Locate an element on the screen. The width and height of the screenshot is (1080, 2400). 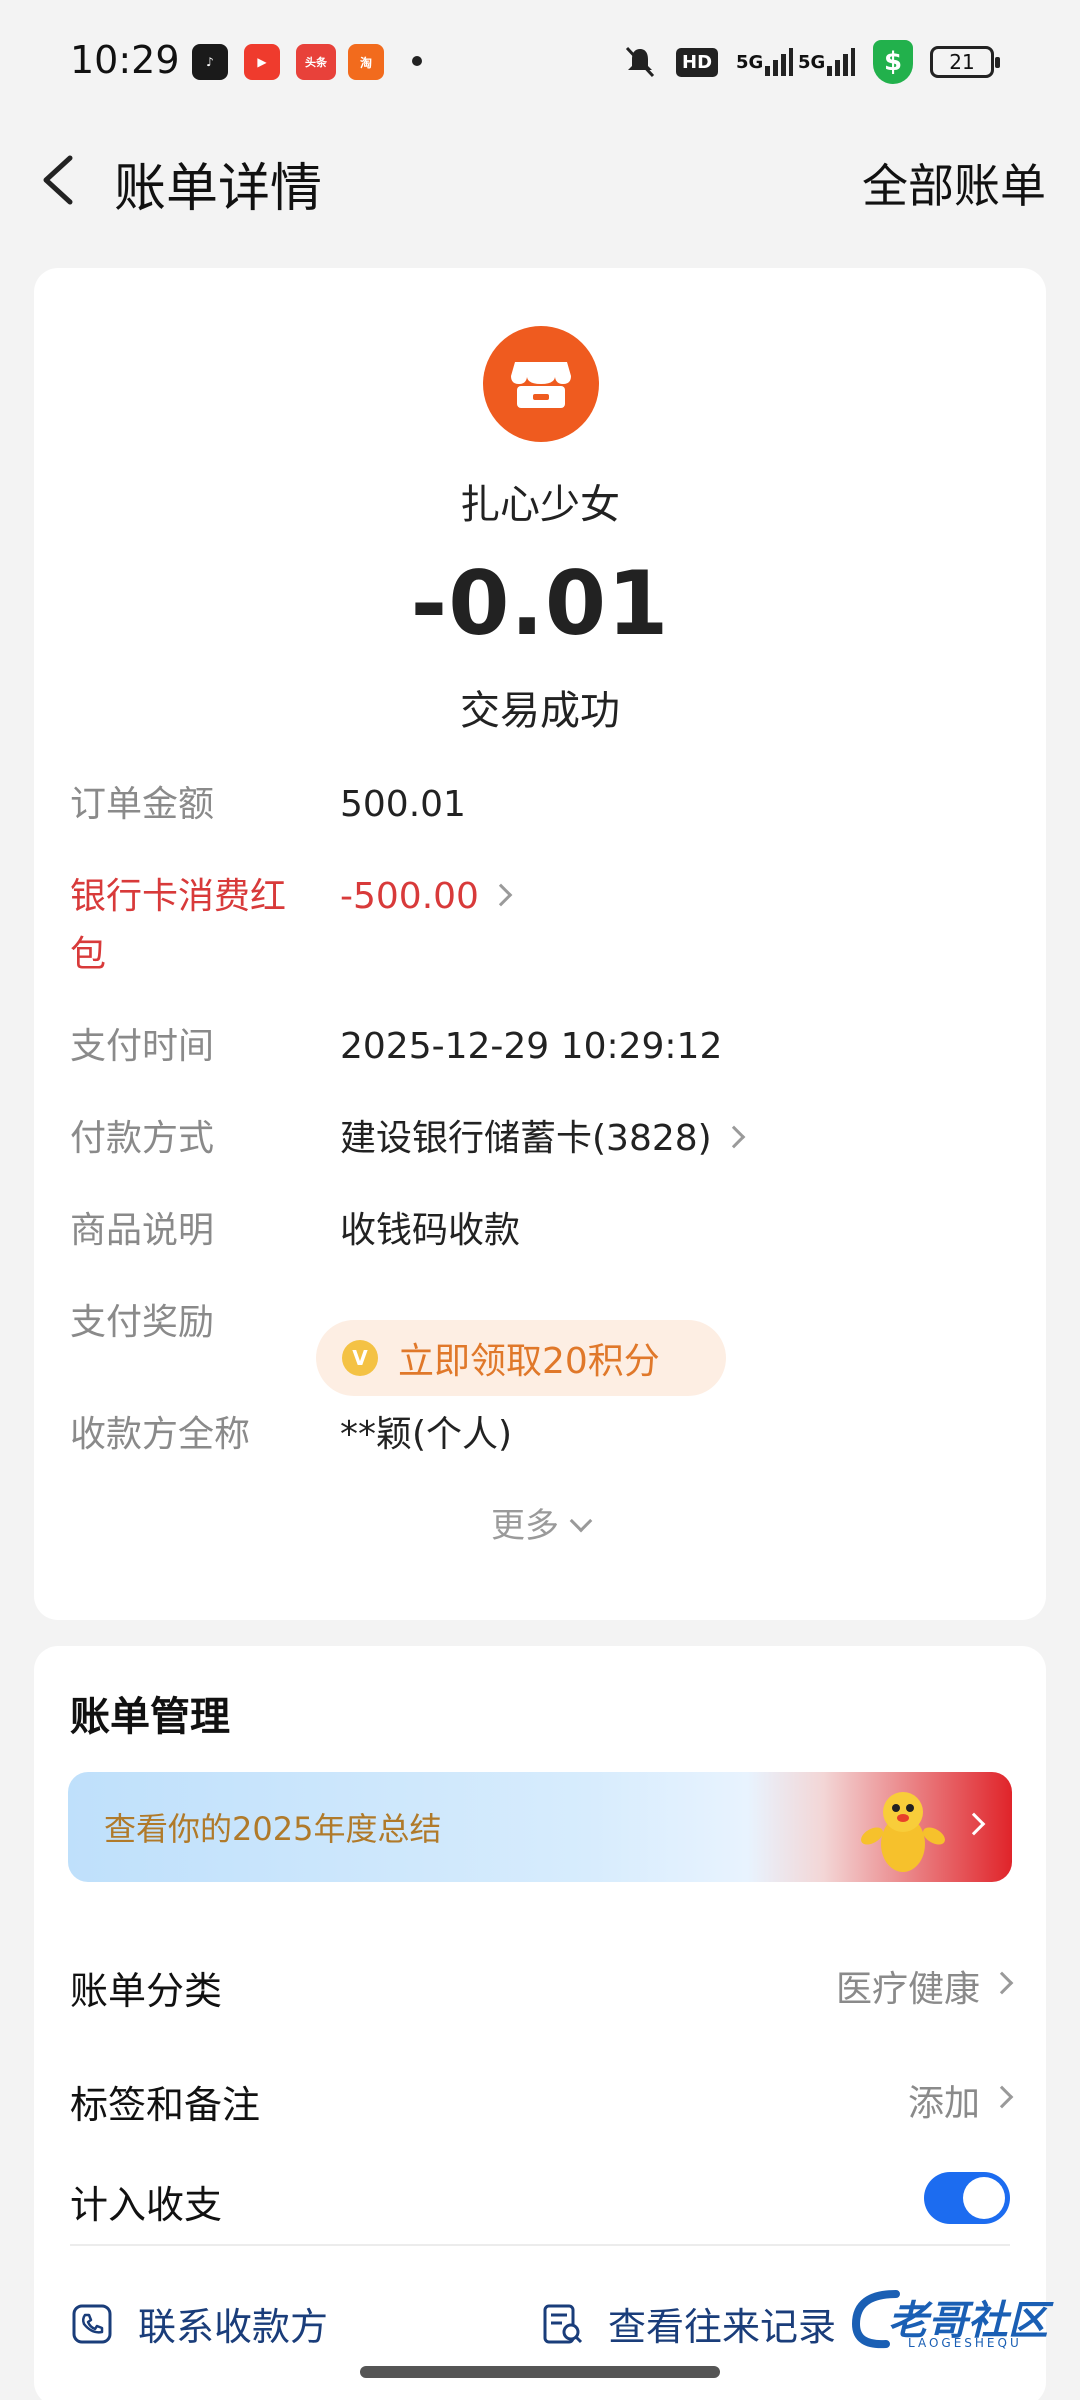
claim-points-button: V 立即领取20积分 is located at coordinates (521, 1358).